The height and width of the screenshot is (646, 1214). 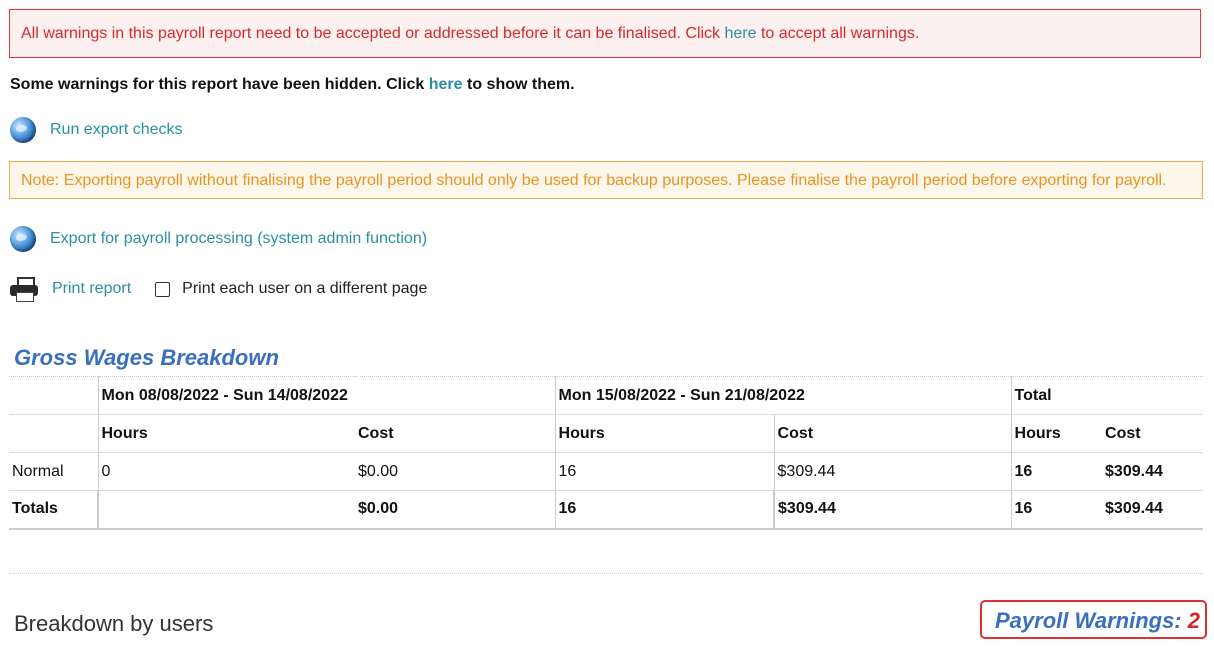 I want to click on period-header: Total, so click(x=1107, y=395).